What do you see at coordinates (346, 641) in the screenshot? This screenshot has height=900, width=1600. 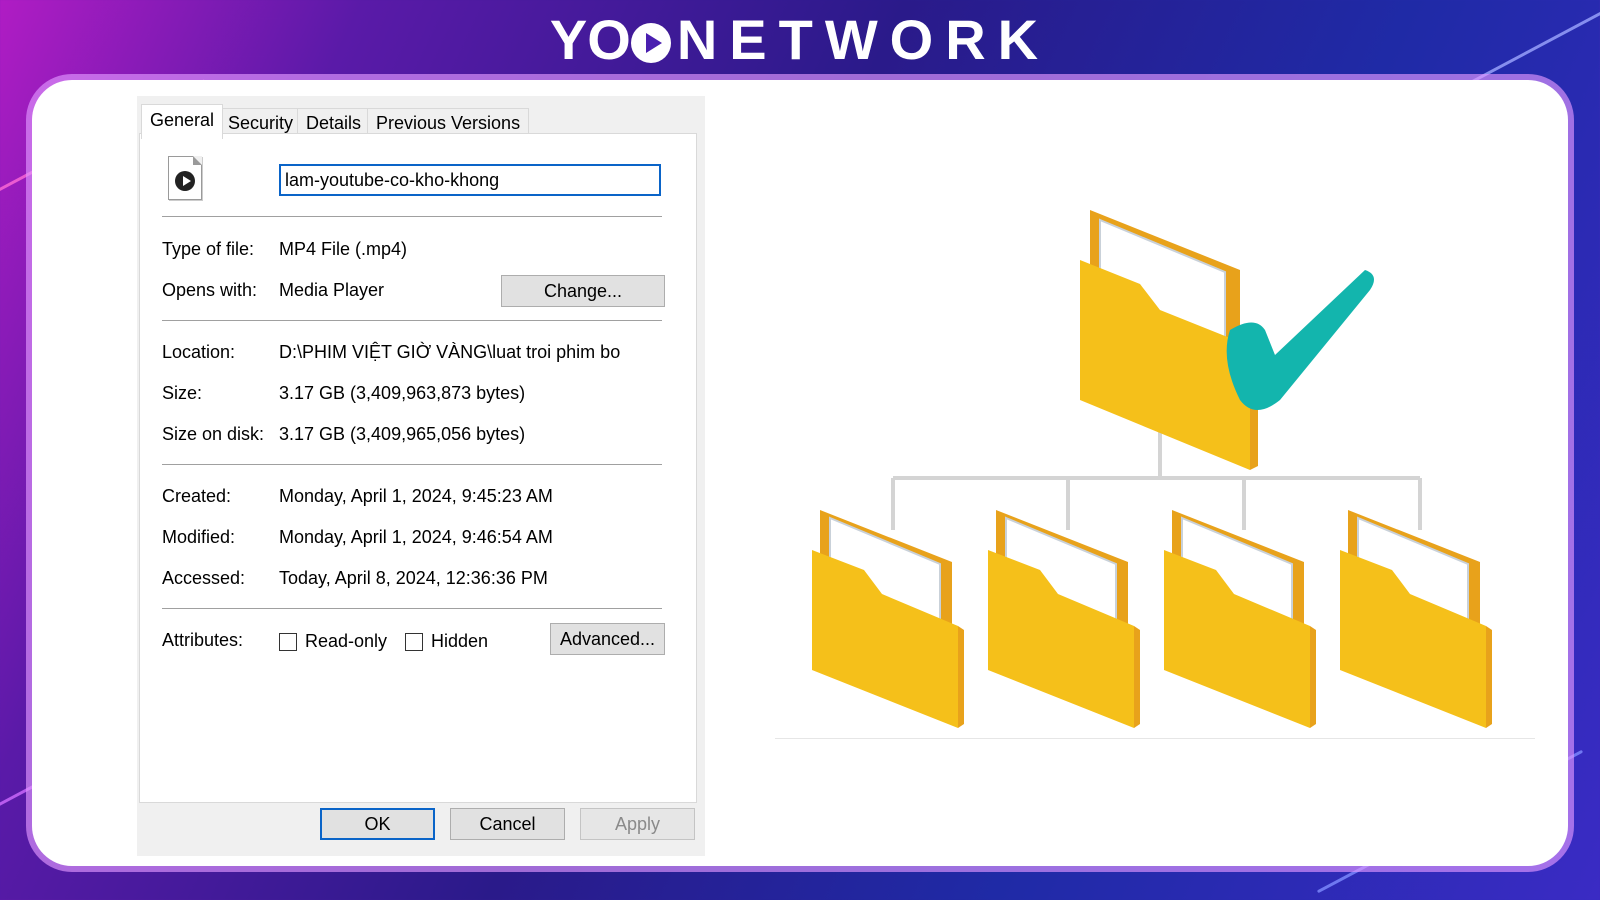 I see `readonly-label: Read-only` at bounding box center [346, 641].